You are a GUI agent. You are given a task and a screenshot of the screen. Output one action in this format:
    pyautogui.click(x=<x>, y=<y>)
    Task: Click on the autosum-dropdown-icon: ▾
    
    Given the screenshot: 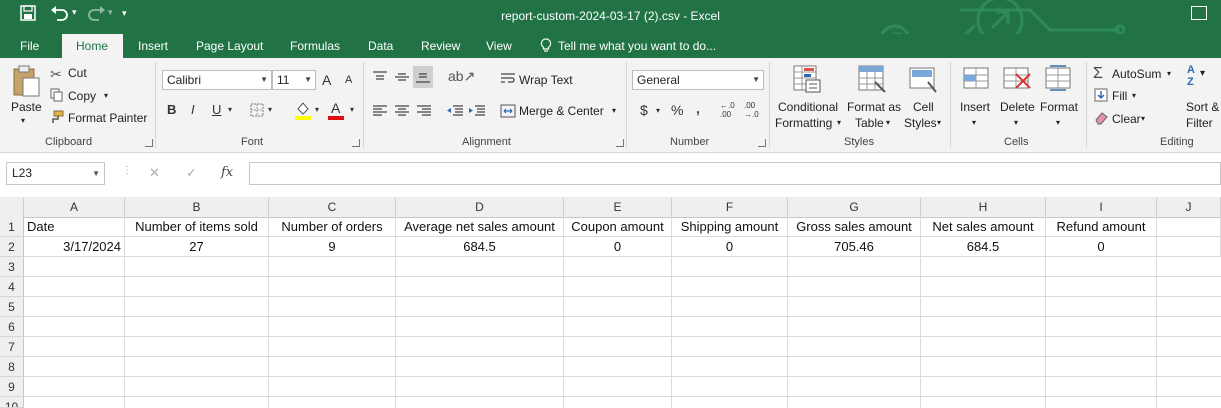 What is the action you would take?
    pyautogui.click(x=1169, y=73)
    